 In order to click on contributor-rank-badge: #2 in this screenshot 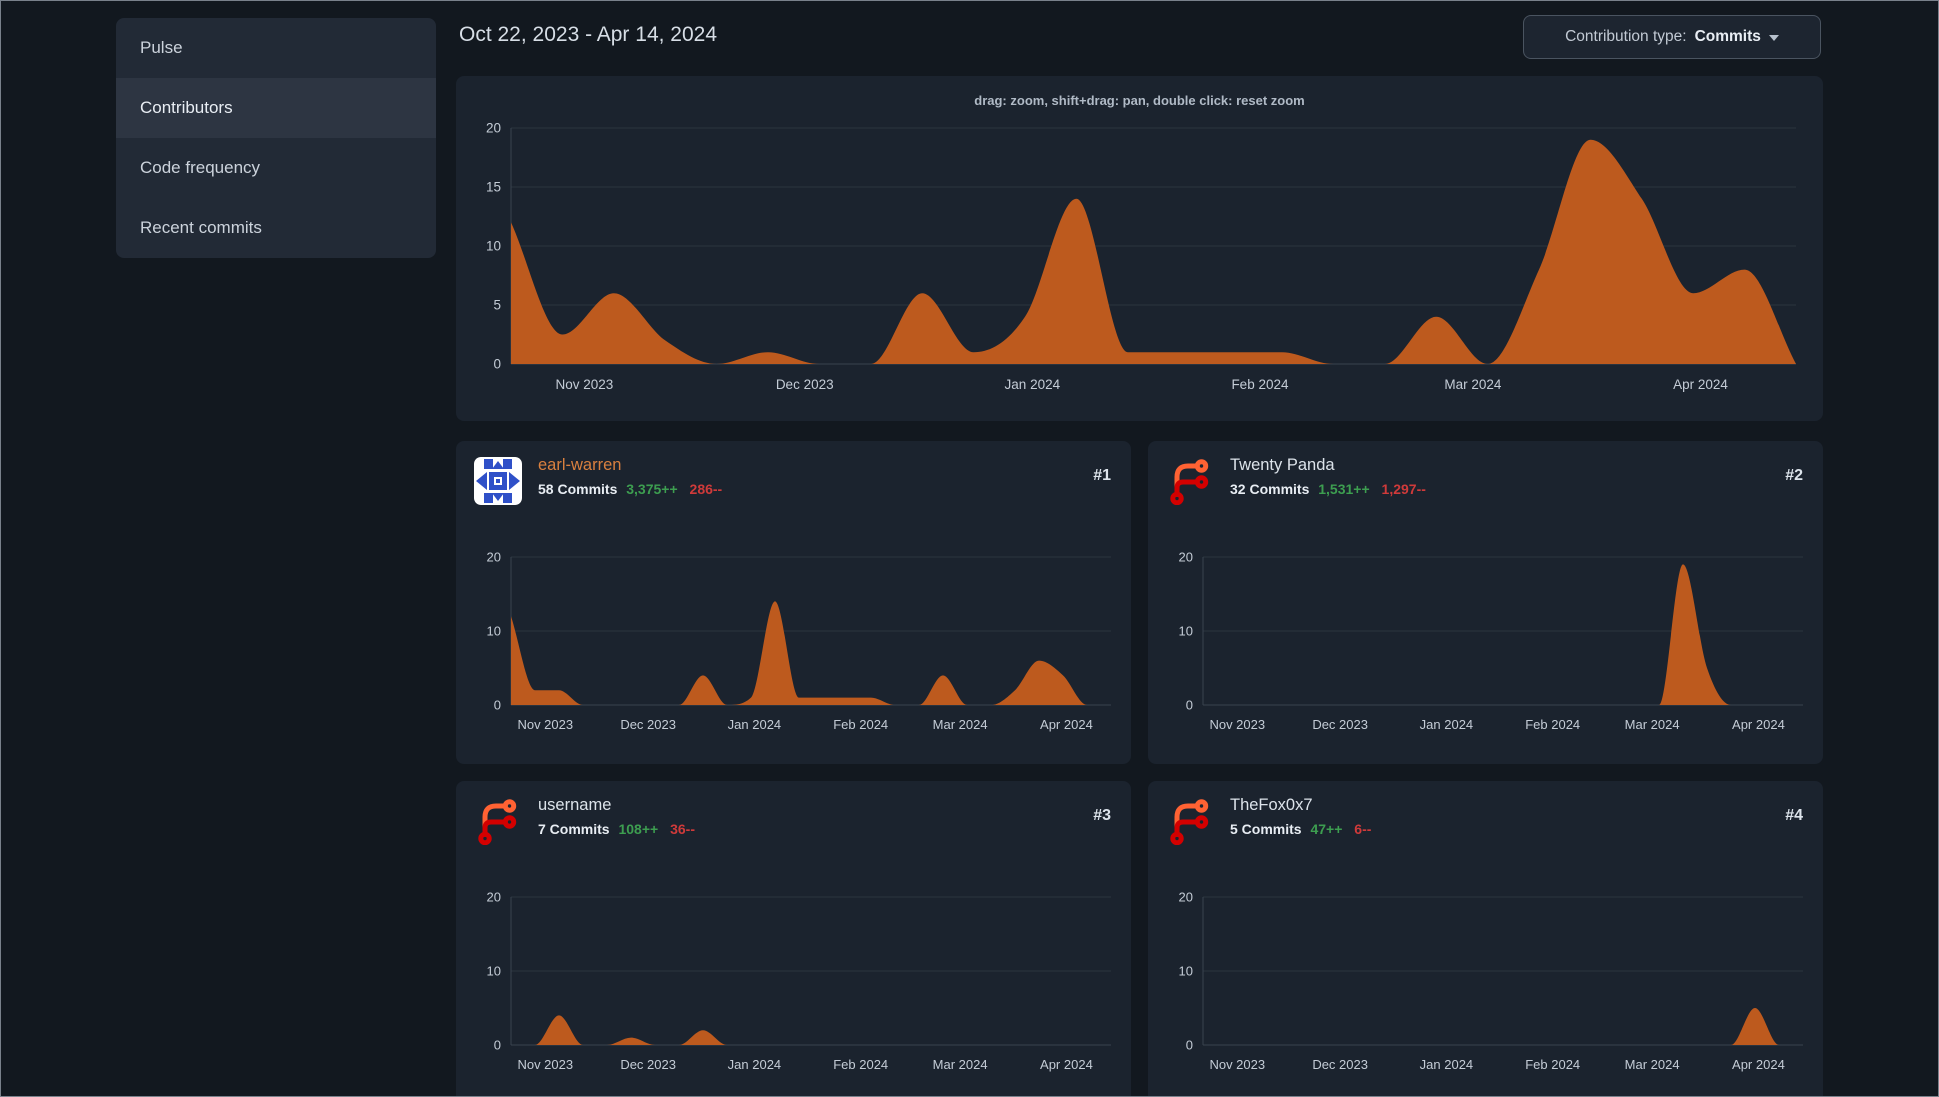, I will do `click(1794, 475)`.